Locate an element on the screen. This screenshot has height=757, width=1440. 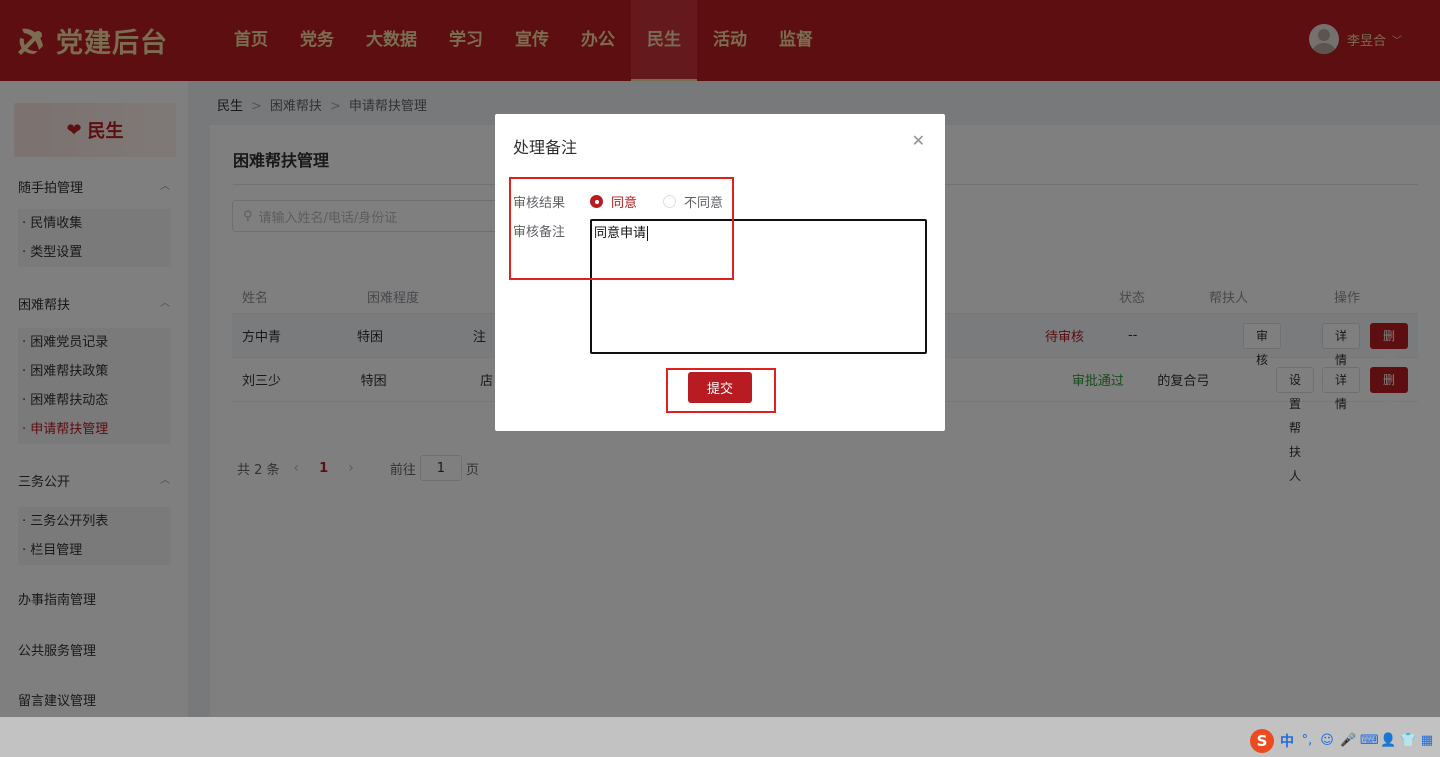
emoji-icon: ☺ is located at coordinates (1327, 741).